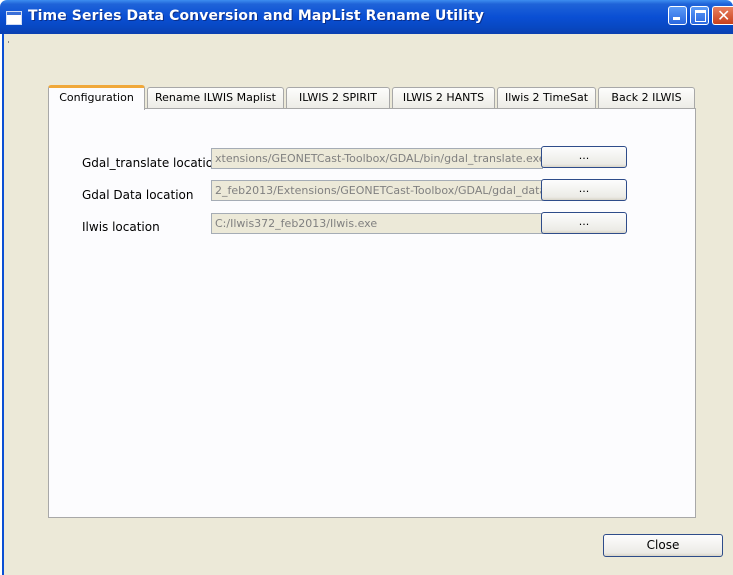 The image size is (733, 575). What do you see at coordinates (377, 223) in the screenshot?
I see `ilwis-location-field: C:/Ilwis372_feb2013/Ilwis.exe` at bounding box center [377, 223].